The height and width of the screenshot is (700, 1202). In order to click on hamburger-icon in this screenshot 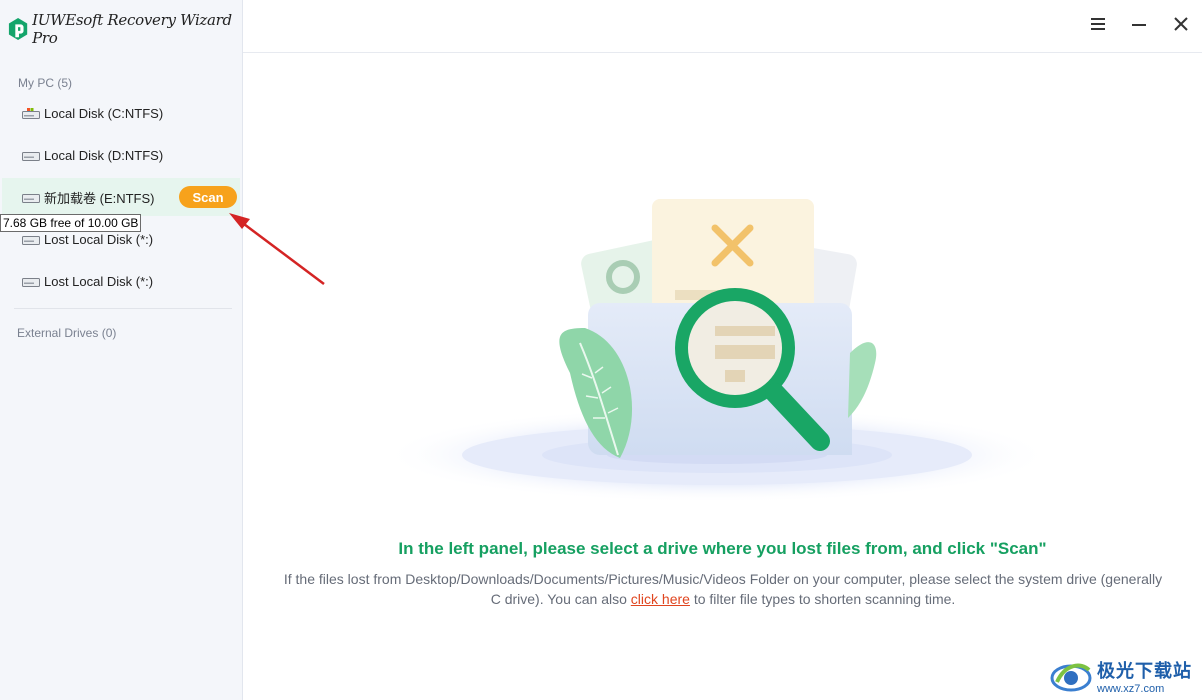, I will do `click(1098, 24)`.